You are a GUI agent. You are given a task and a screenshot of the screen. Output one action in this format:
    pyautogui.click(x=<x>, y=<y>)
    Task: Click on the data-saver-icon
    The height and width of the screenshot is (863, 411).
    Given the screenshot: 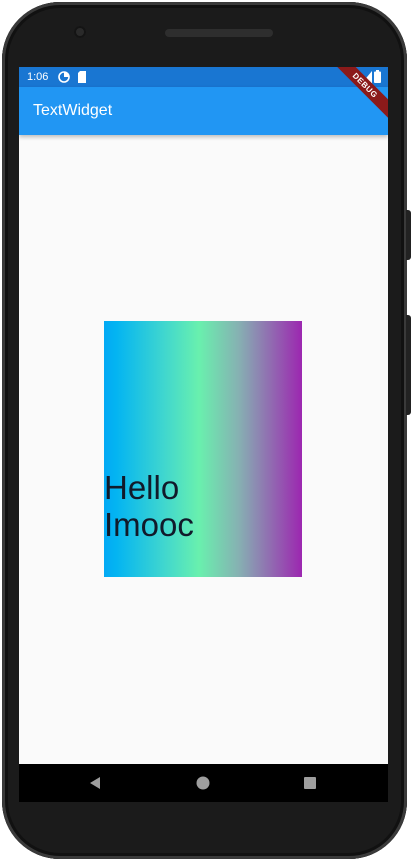 What is the action you would take?
    pyautogui.click(x=64, y=78)
    